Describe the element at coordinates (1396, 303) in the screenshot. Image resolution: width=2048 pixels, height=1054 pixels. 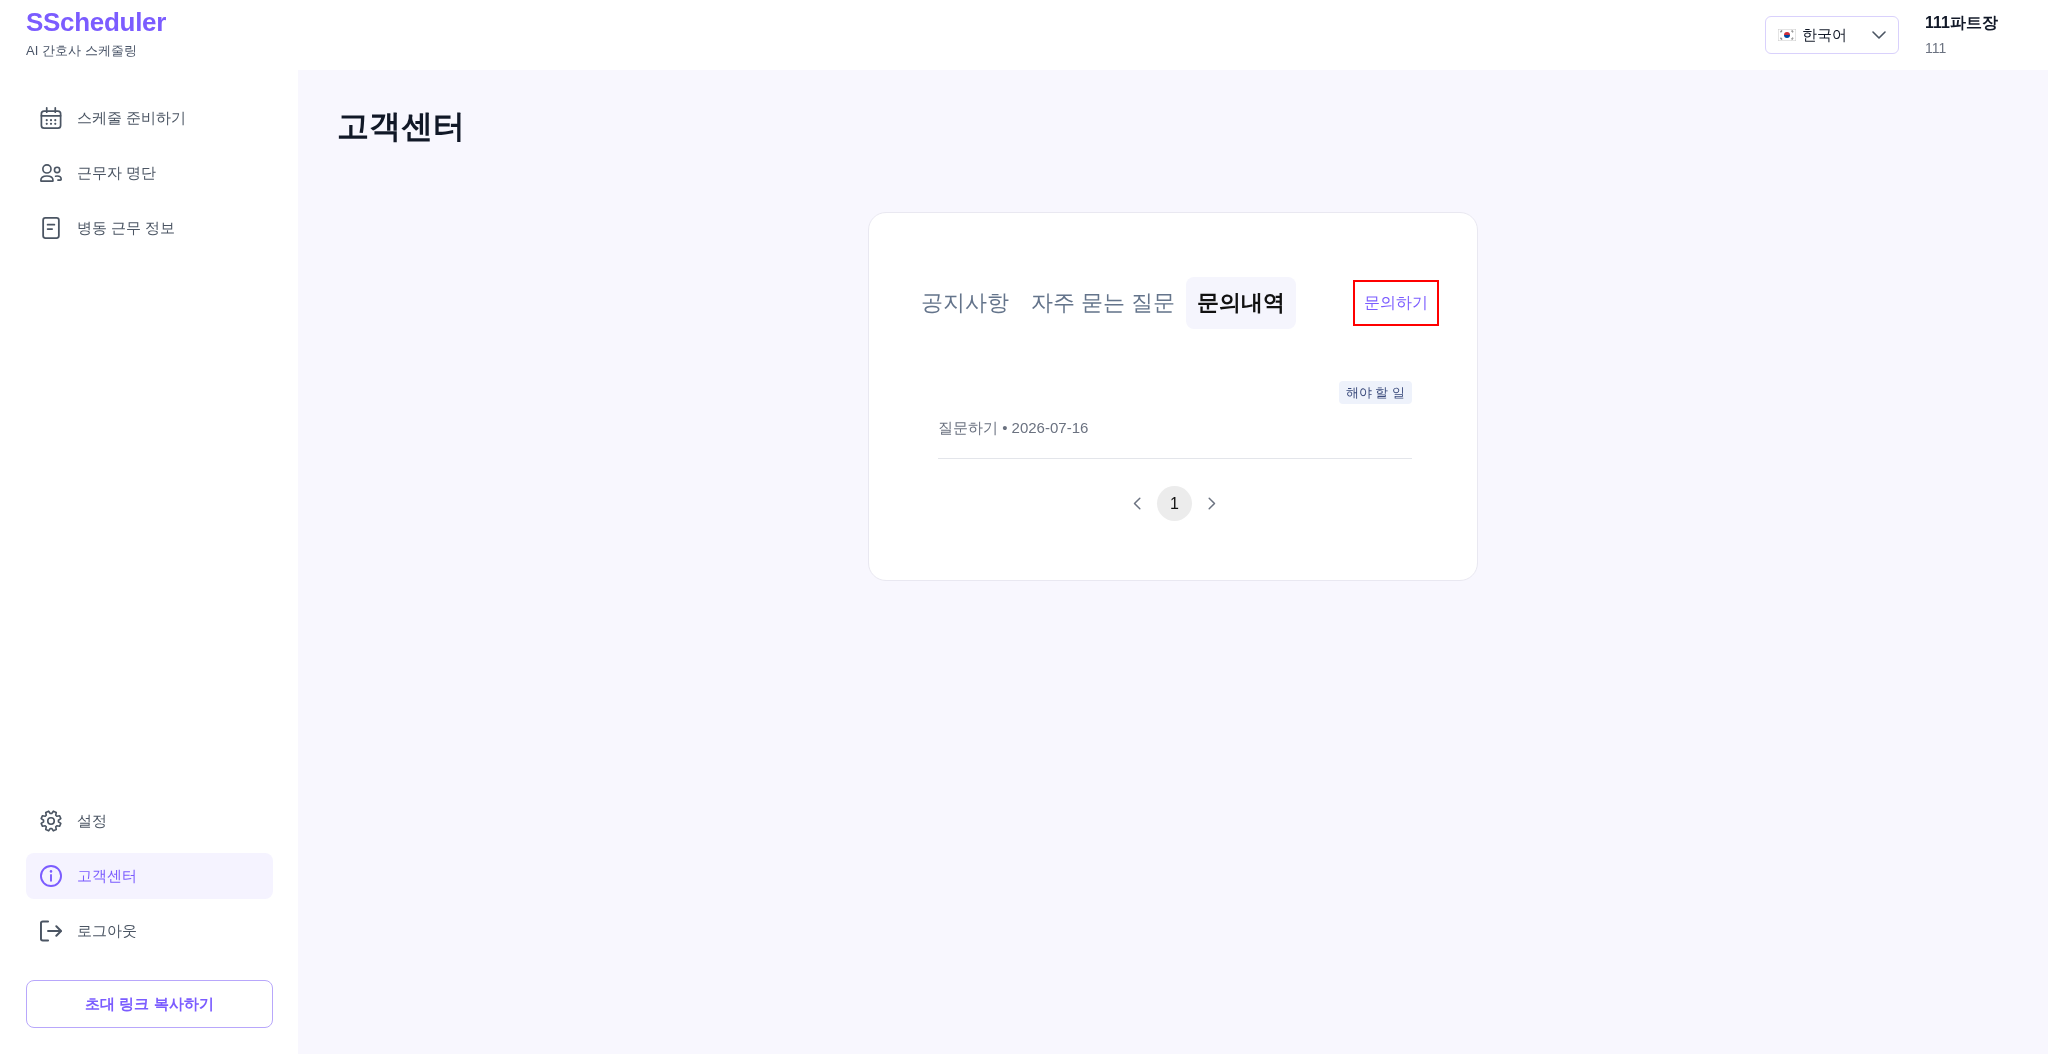
I see `inquire-button: 문의하기` at that location.